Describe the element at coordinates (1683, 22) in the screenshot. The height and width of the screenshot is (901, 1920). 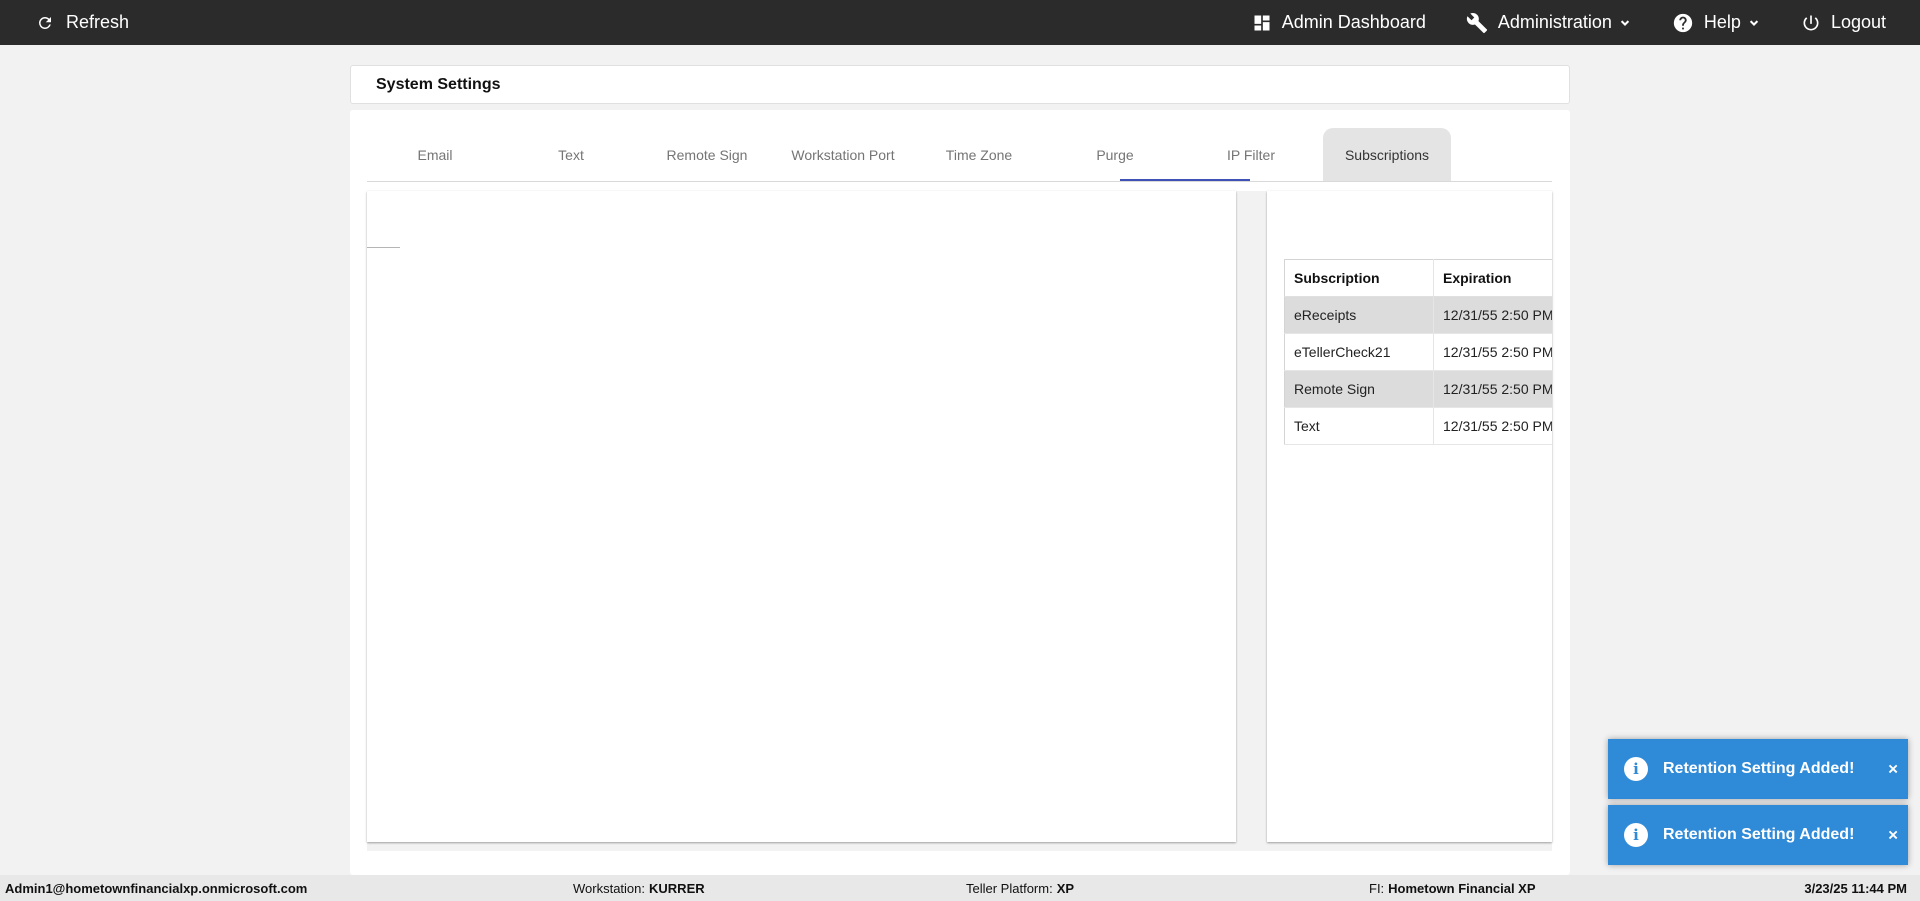
I see `help-circle-icon` at that location.